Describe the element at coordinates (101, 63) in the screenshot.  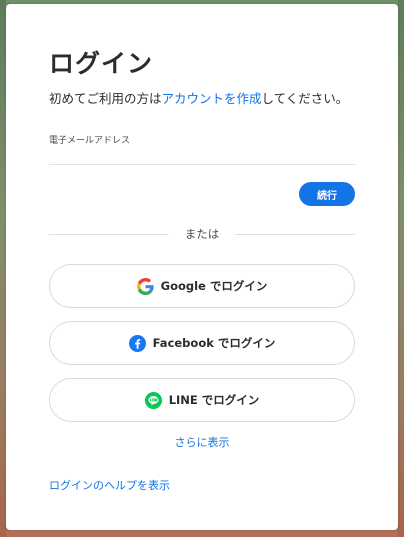
I see `page-title: ログイン` at that location.